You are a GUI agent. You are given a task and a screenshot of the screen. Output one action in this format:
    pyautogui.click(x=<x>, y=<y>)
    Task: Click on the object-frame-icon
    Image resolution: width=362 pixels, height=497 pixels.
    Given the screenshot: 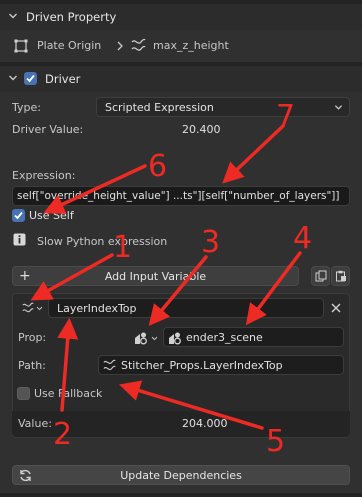 What is the action you would take?
    pyautogui.click(x=21, y=46)
    